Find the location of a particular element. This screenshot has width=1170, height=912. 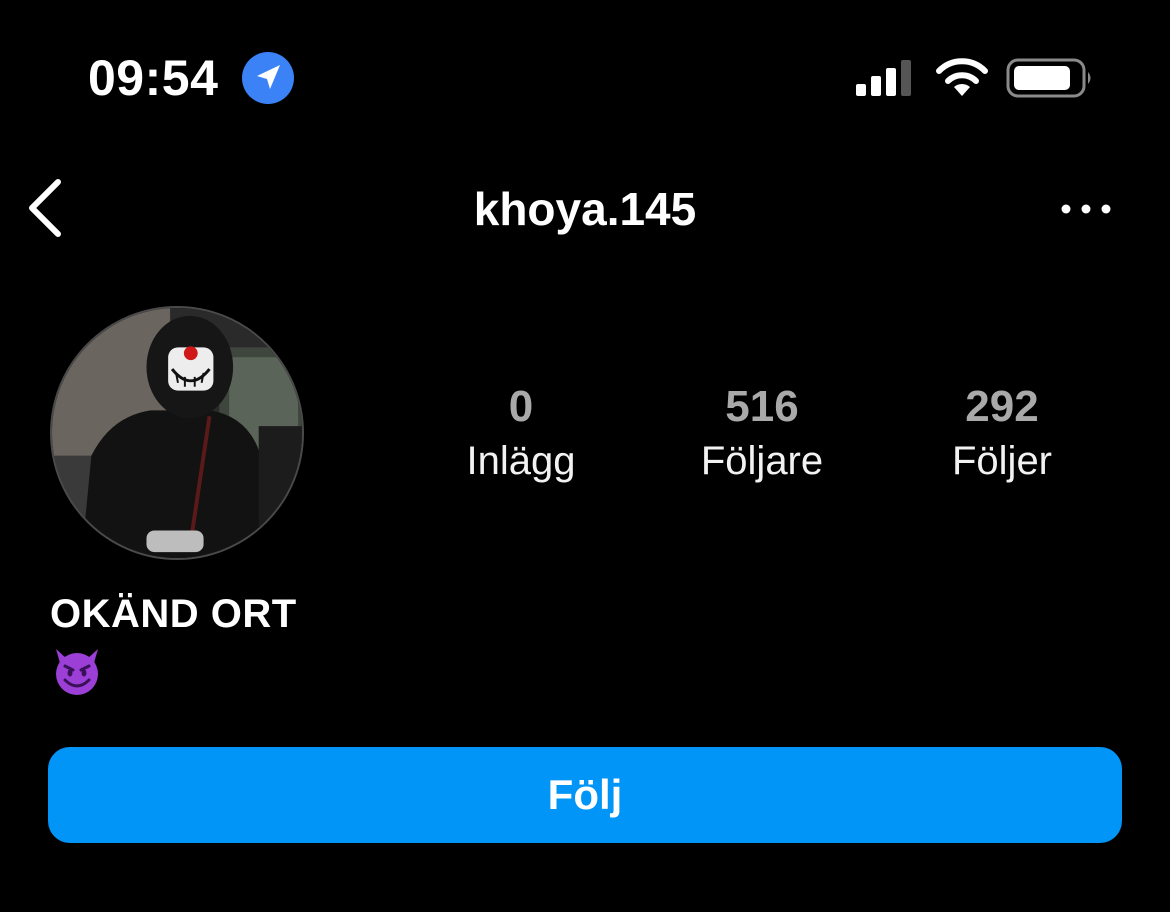

following-label: Följer is located at coordinates (1002, 461).